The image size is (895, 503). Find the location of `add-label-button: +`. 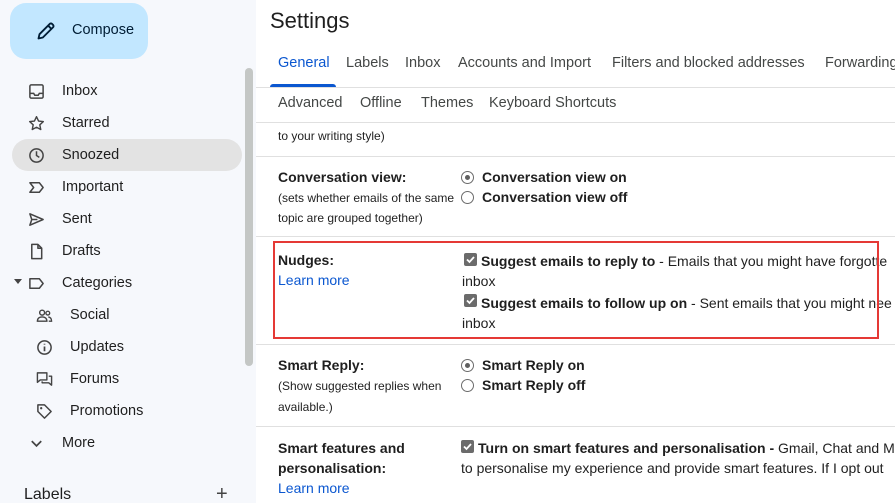

add-label-button: + is located at coordinates (222, 493).